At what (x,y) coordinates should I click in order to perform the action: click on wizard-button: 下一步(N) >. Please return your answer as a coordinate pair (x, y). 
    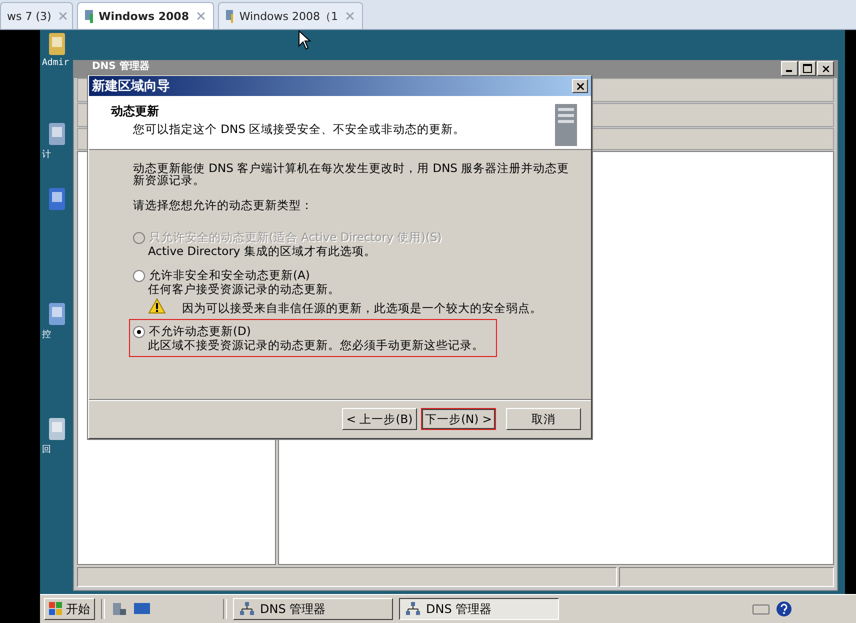
    Looking at the image, I should click on (458, 419).